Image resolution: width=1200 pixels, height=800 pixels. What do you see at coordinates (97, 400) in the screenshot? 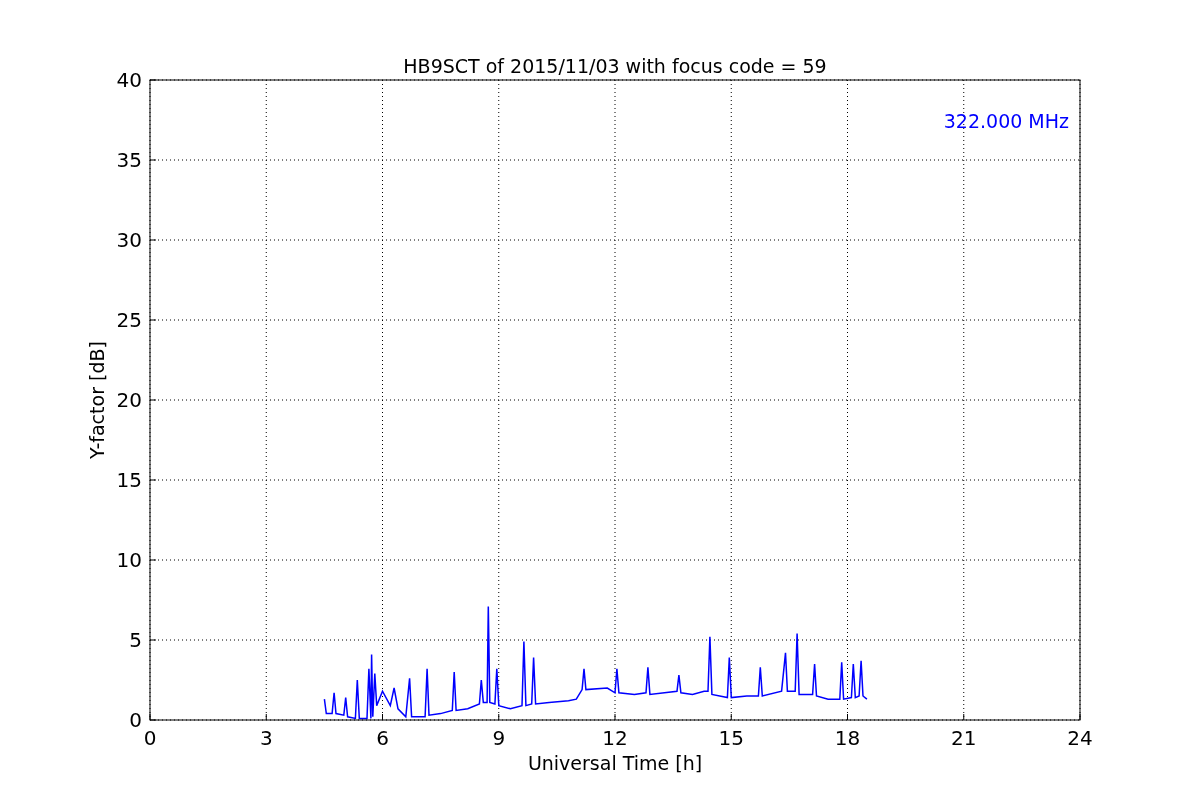
I see `y-axis-label: Y-factor [dB]` at bounding box center [97, 400].